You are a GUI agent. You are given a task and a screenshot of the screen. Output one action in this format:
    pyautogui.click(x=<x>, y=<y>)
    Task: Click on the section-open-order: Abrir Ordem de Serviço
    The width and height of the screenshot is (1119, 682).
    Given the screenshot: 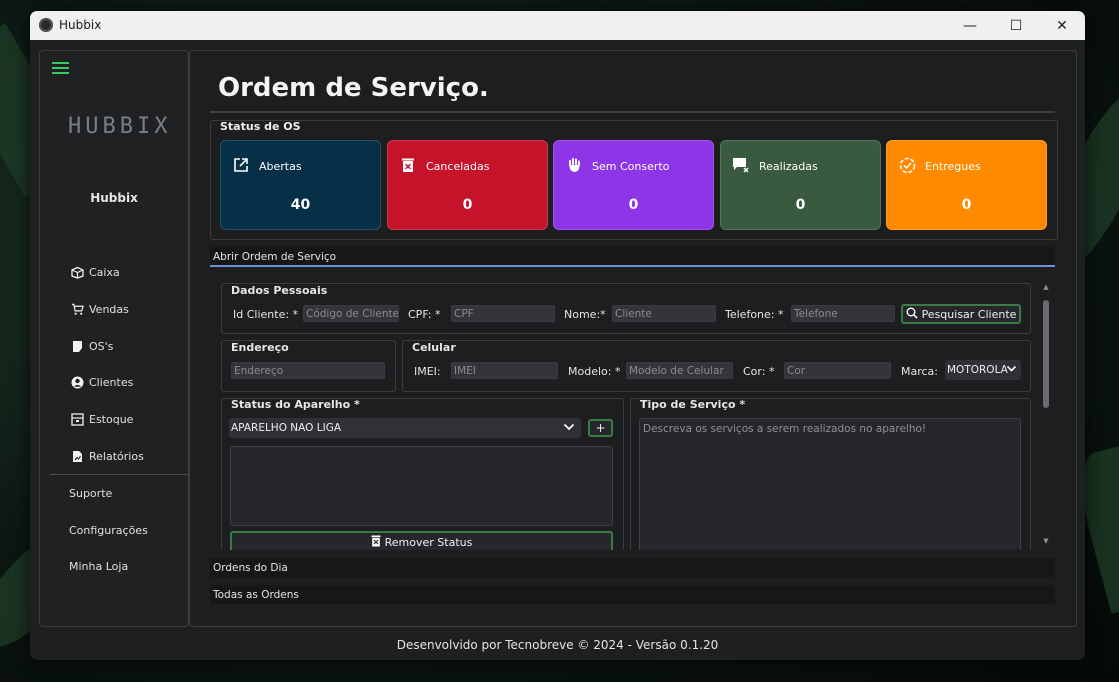 What is the action you would take?
    pyautogui.click(x=632, y=256)
    